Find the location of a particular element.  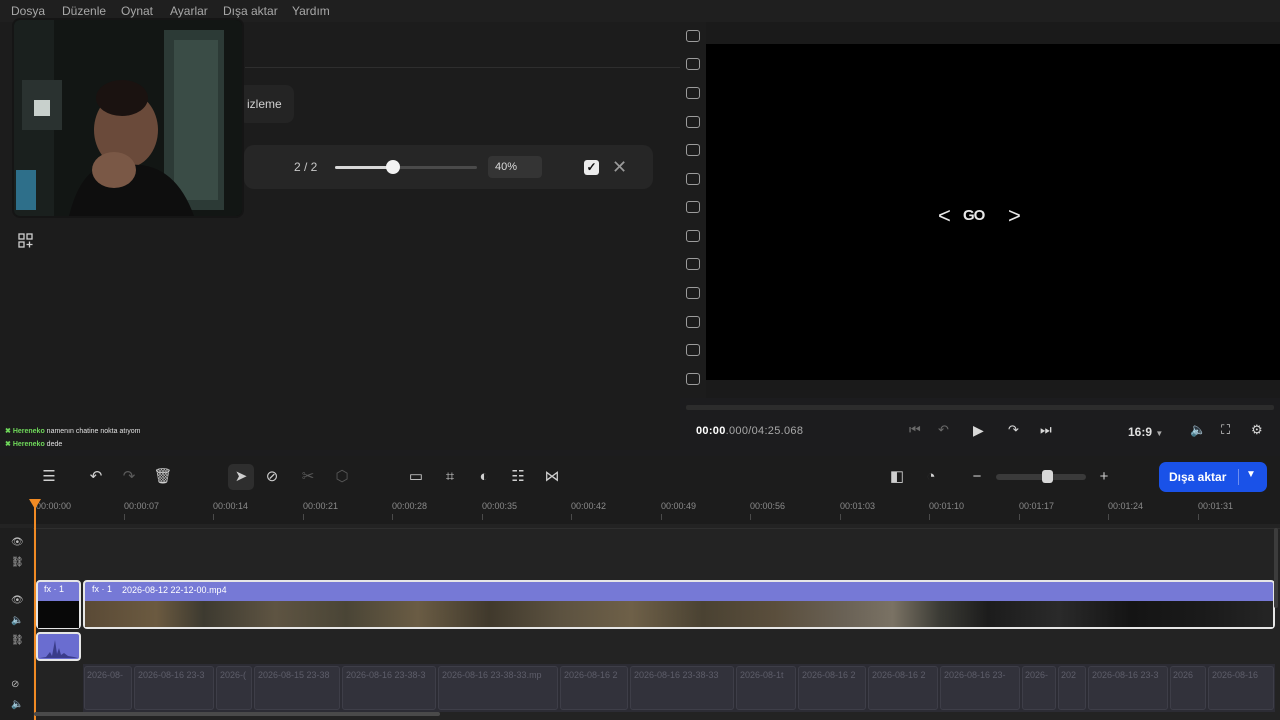

menu-disa-aktar: Dışa aktar is located at coordinates (250, 11).